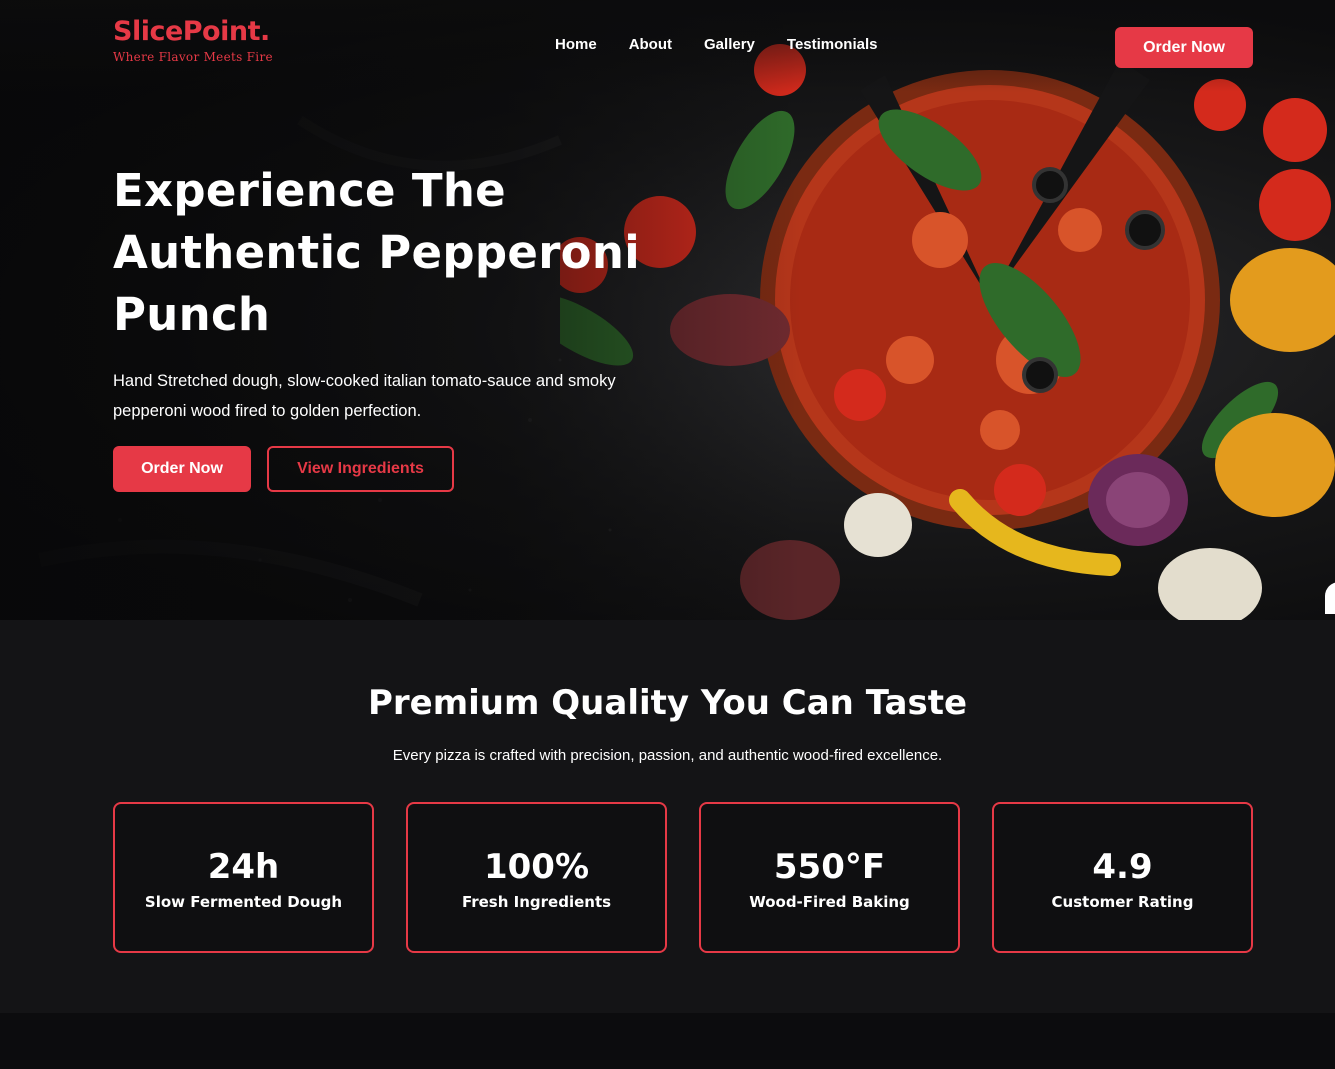  What do you see at coordinates (243, 866) in the screenshot?
I see `stat-value: 24h` at bounding box center [243, 866].